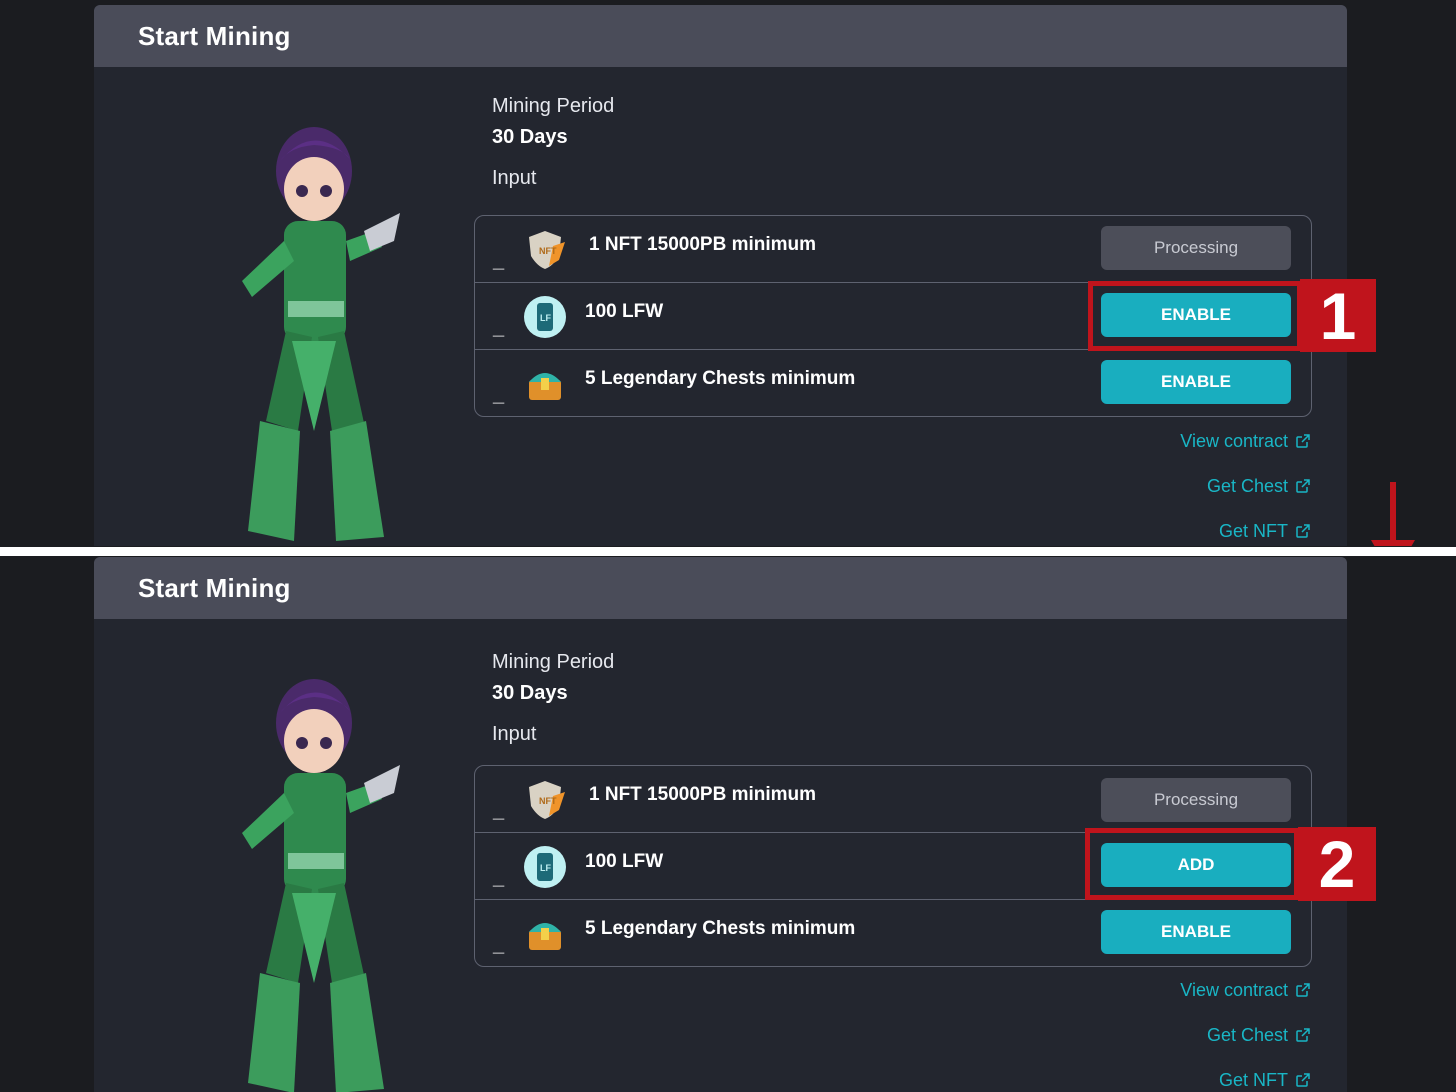 The height and width of the screenshot is (1092, 1456). Describe the element at coordinates (728, 551) in the screenshot. I see `section-divider` at that location.